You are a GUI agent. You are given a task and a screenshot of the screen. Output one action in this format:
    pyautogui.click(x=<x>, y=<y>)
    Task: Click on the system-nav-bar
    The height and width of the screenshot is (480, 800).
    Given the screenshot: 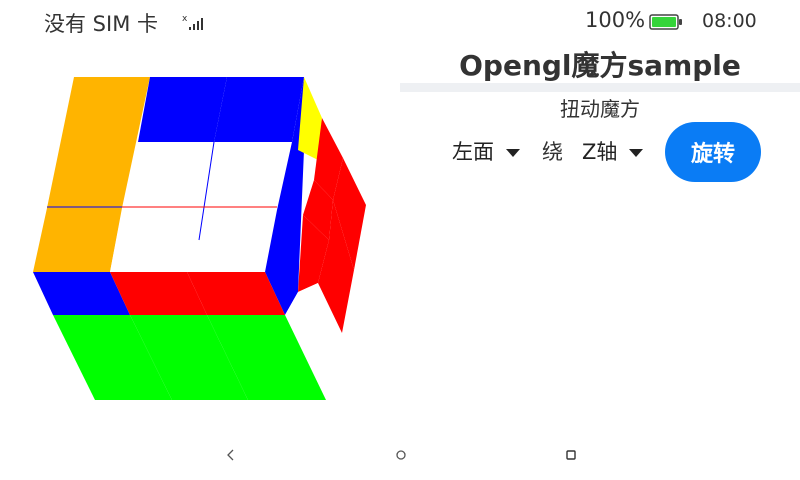 What is the action you would take?
    pyautogui.click(x=400, y=455)
    